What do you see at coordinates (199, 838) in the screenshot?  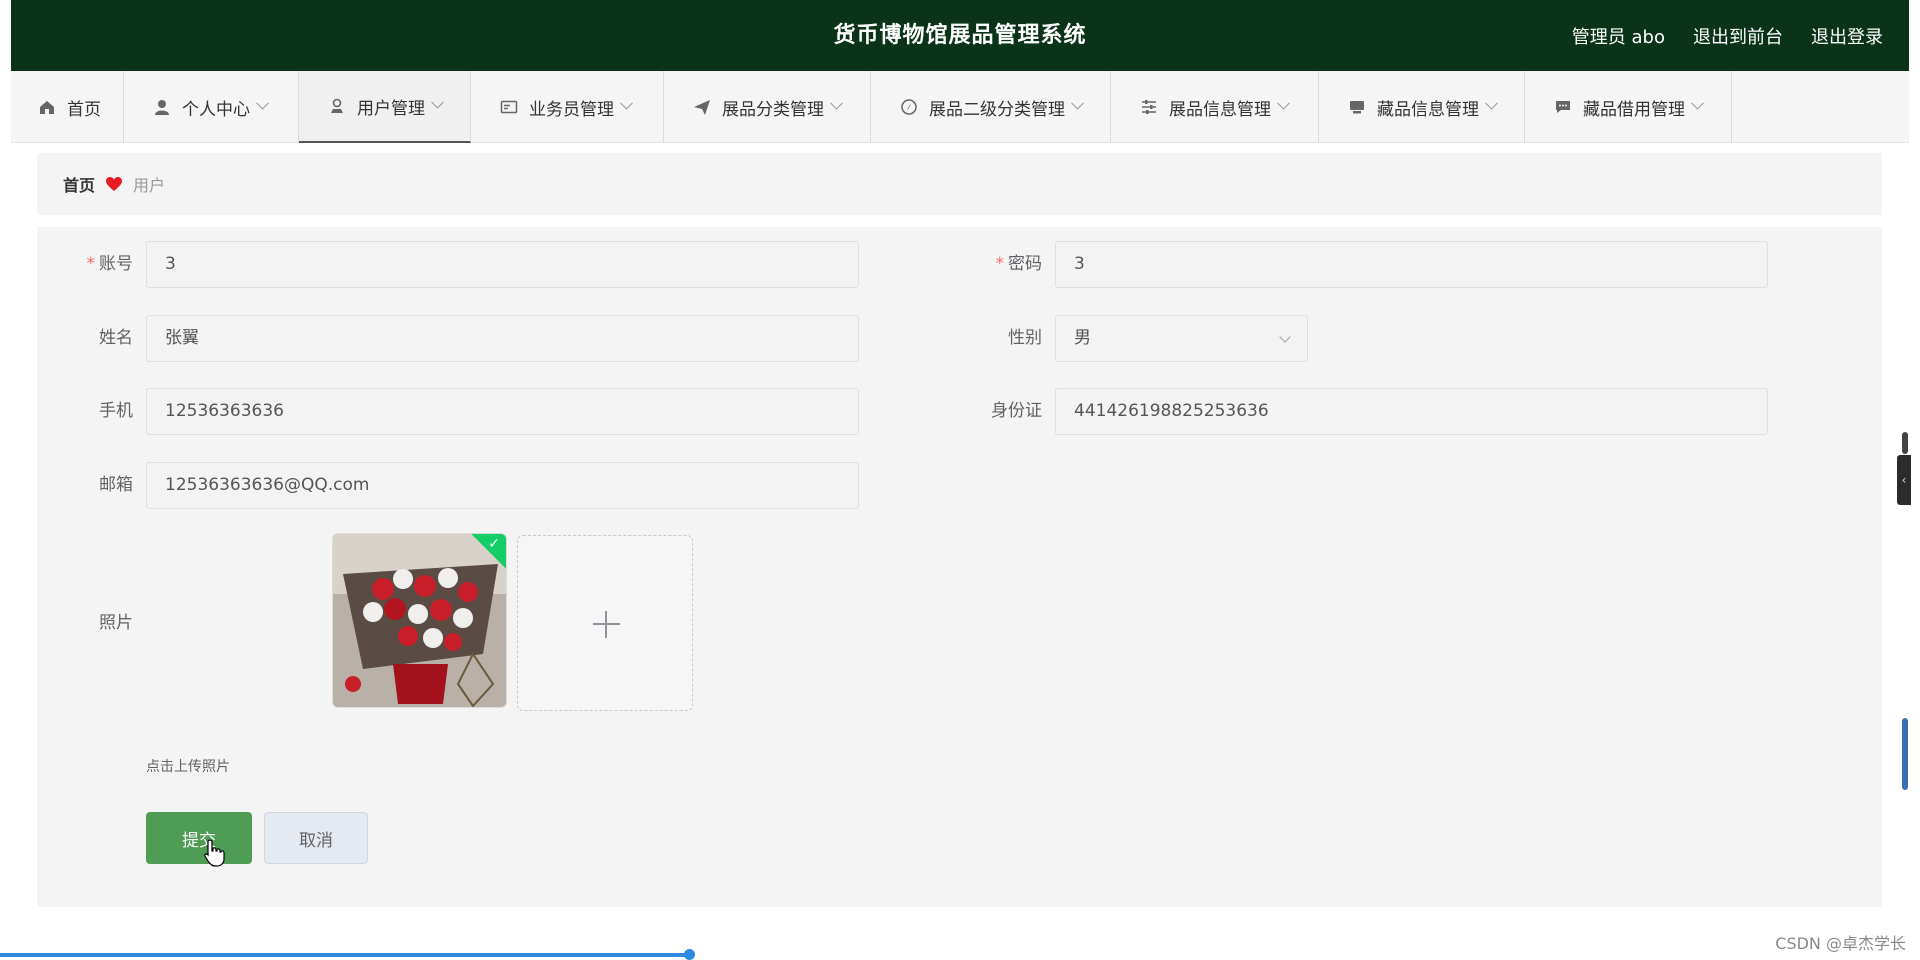 I see `submit-button: 提交` at bounding box center [199, 838].